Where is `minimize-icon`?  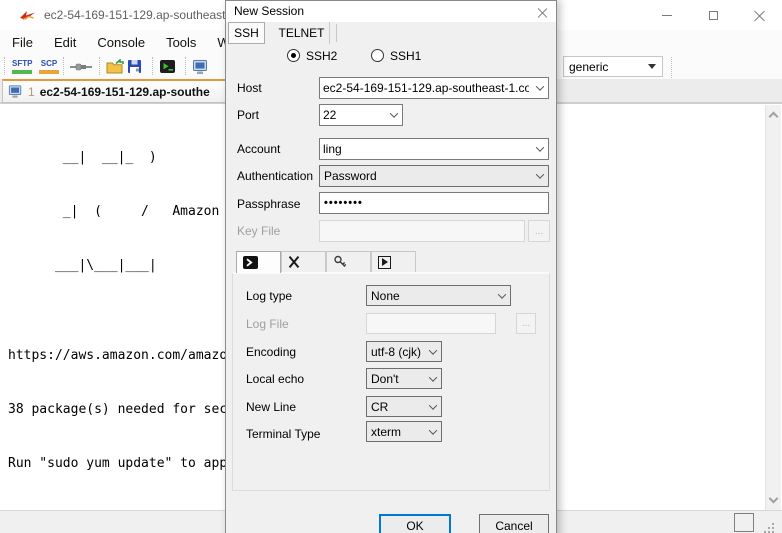
minimize-icon is located at coordinates (667, 15).